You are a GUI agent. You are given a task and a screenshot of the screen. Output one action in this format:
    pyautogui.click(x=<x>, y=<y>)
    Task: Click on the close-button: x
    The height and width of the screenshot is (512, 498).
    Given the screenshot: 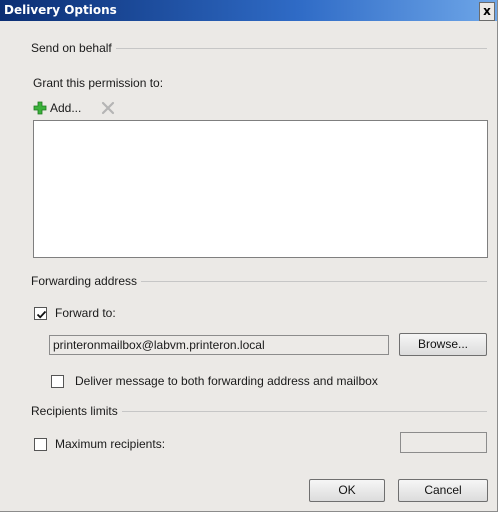 What is the action you would take?
    pyautogui.click(x=487, y=11)
    